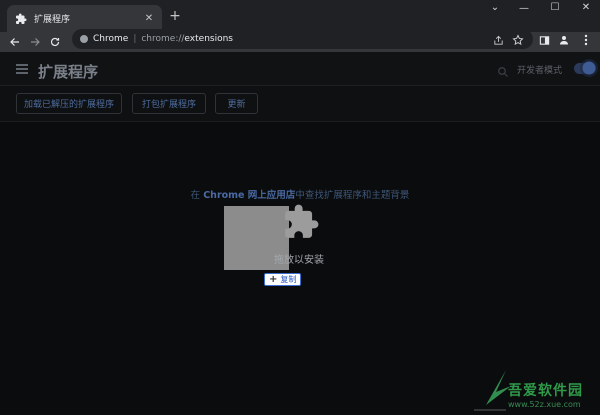 The width and height of the screenshot is (600, 415). Describe the element at coordinates (22, 70) in the screenshot. I see `menu-icon` at that location.